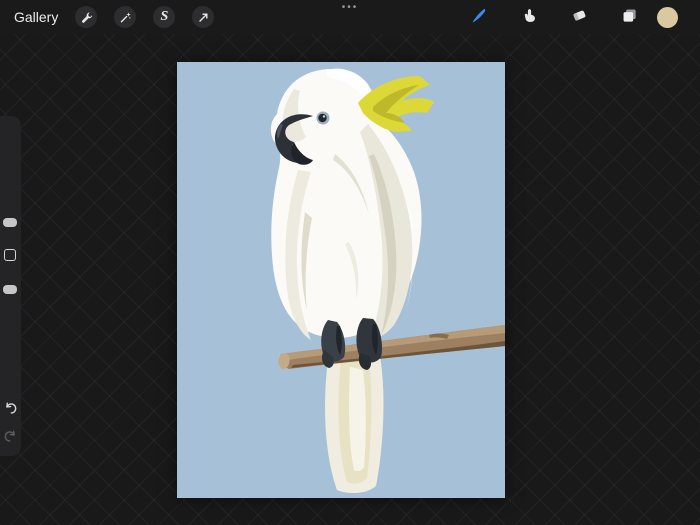  I want to click on redo-button, so click(10, 436).